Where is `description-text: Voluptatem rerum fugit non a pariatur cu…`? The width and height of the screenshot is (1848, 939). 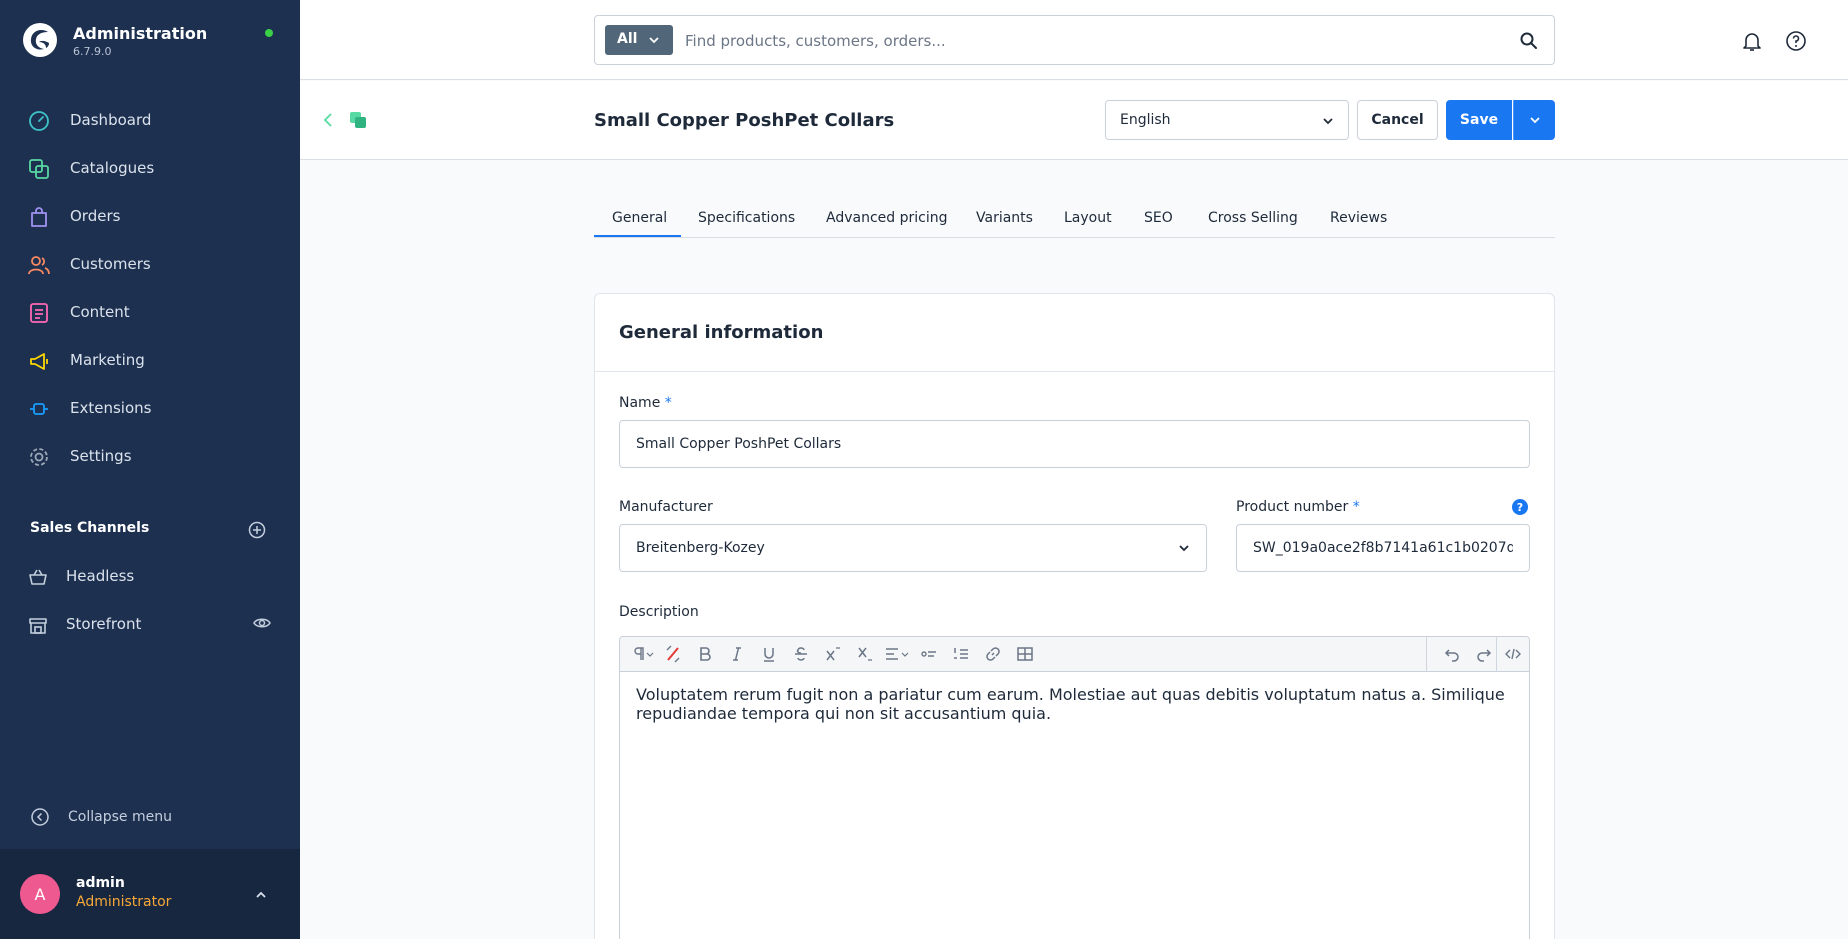
description-text: Voluptatem rerum fugit non a pariatur cu… is located at coordinates (1076, 704).